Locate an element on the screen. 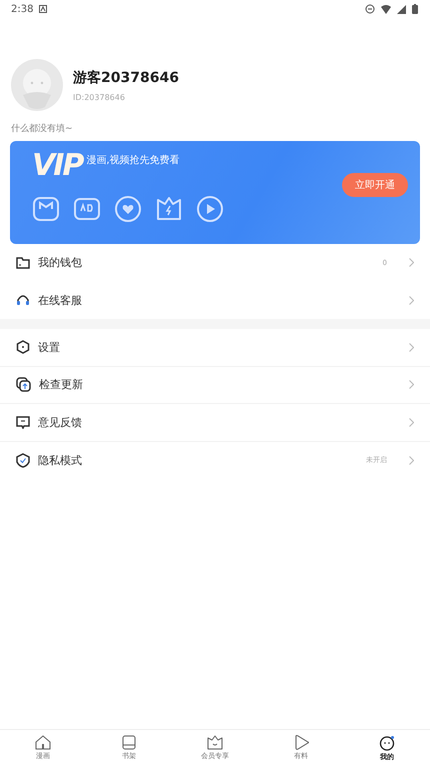  menu-item: 意见反馈 is located at coordinates (215, 423).